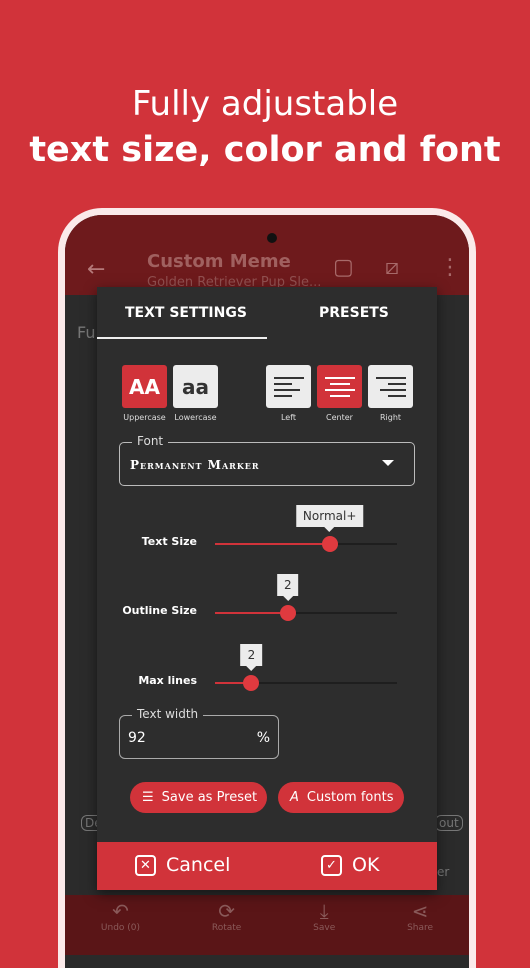 This screenshot has height=968, width=530. Describe the element at coordinates (137, 738) in the screenshot. I see `text-width-value: 92` at that location.